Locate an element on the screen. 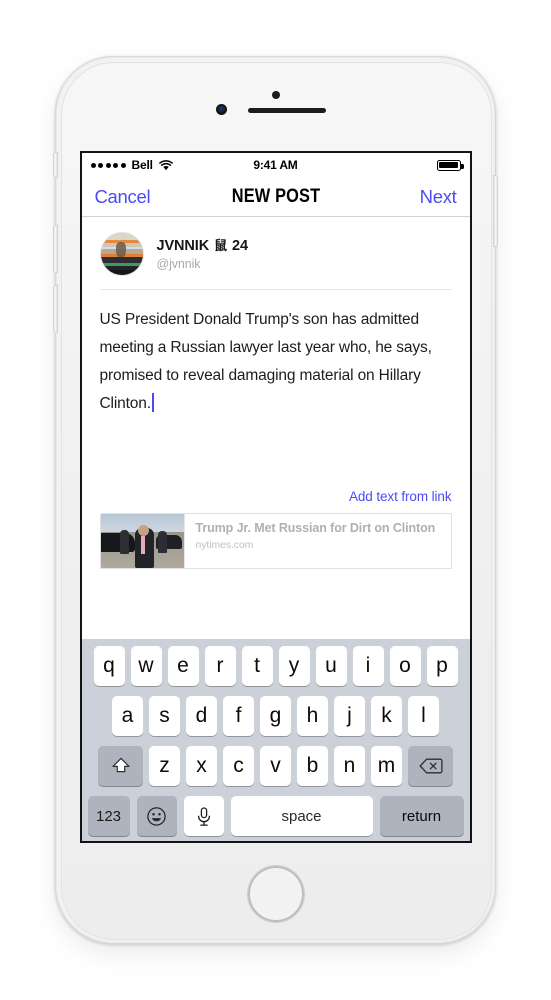  key-z: z is located at coordinates (164, 766).